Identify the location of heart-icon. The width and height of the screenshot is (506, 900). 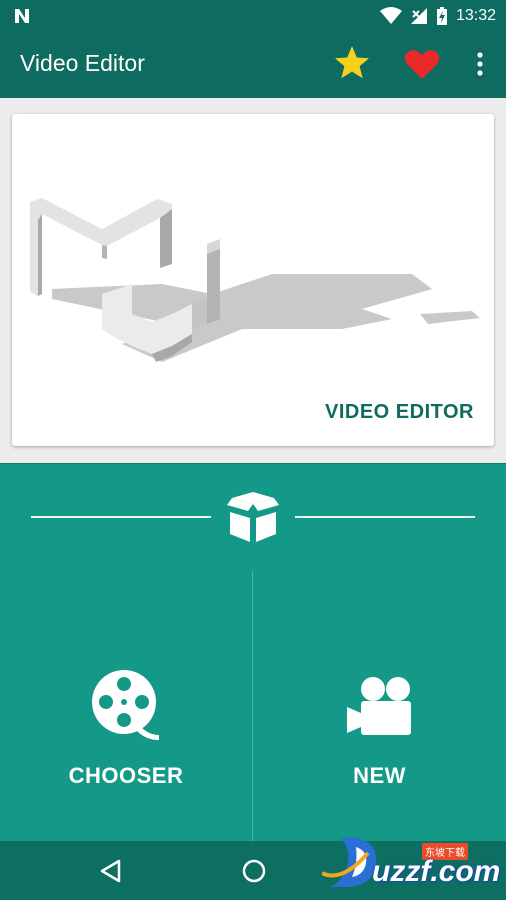
(422, 64).